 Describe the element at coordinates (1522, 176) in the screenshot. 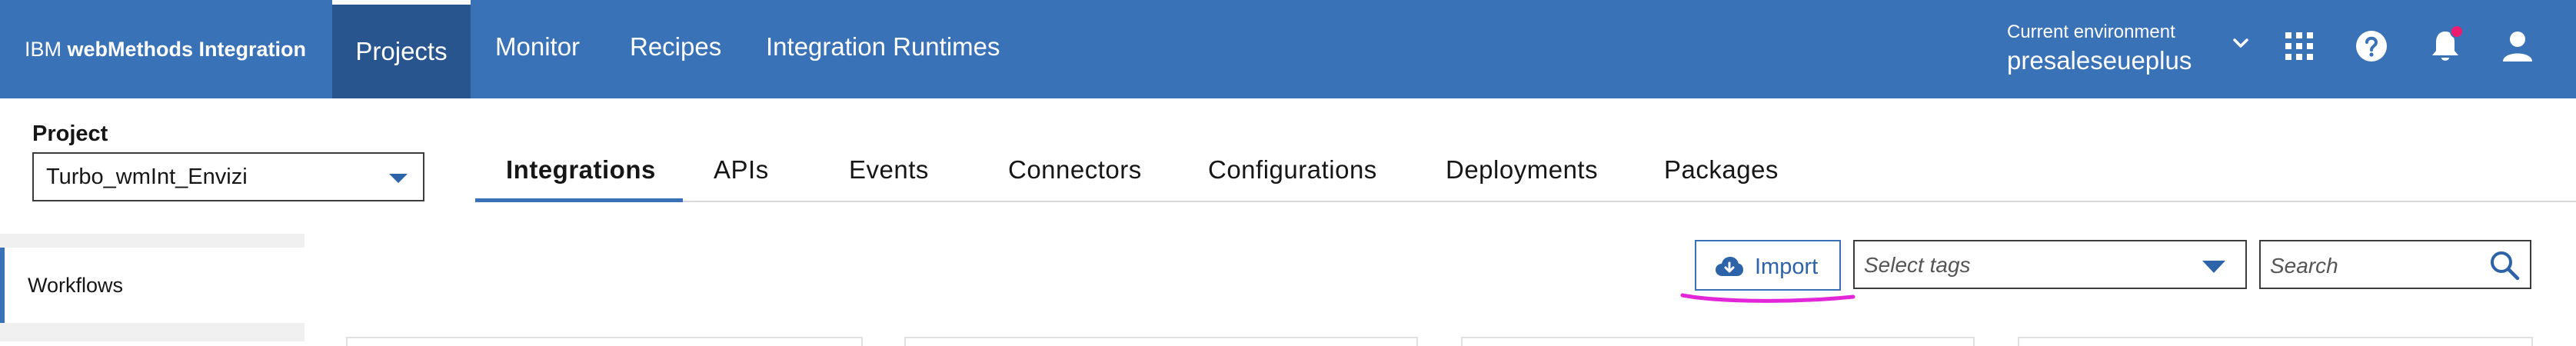

I see `tab-deployments: Deployments` at that location.